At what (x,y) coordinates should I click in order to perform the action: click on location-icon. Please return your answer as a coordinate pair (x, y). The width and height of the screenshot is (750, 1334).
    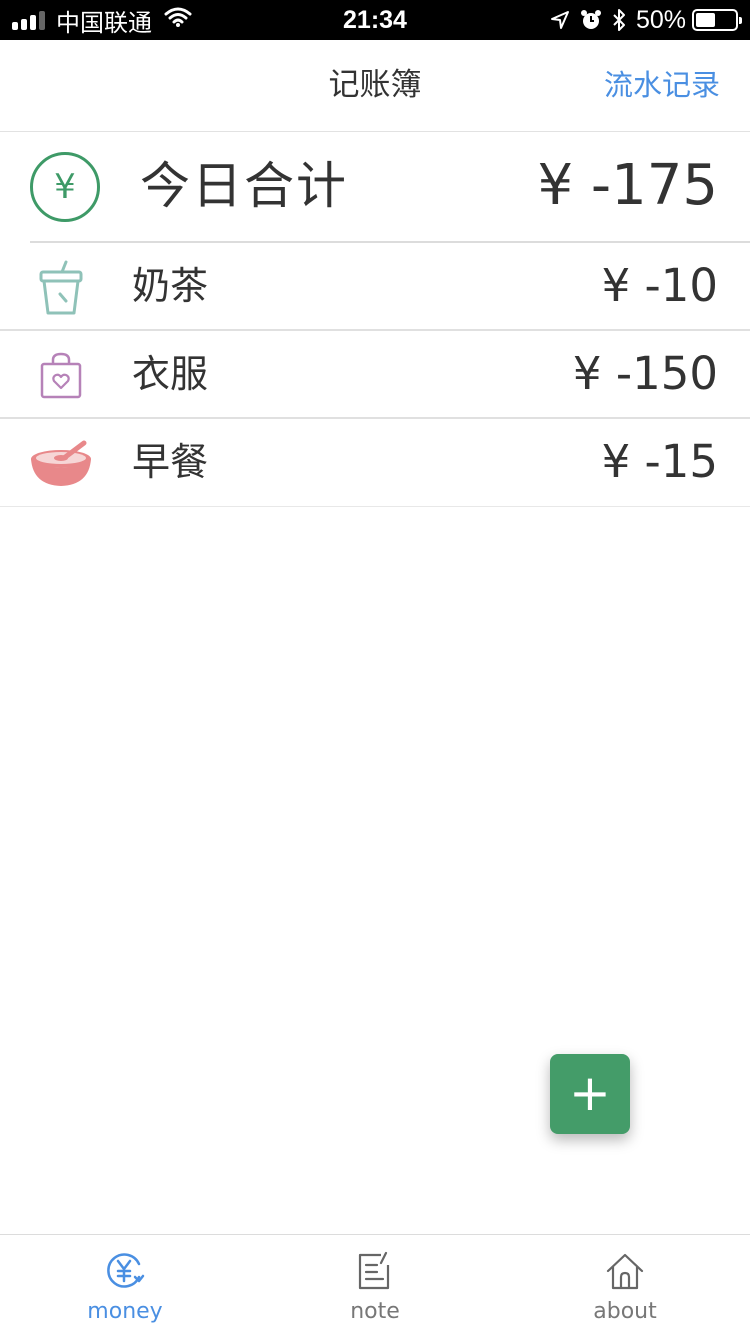
    Looking at the image, I should click on (560, 20).